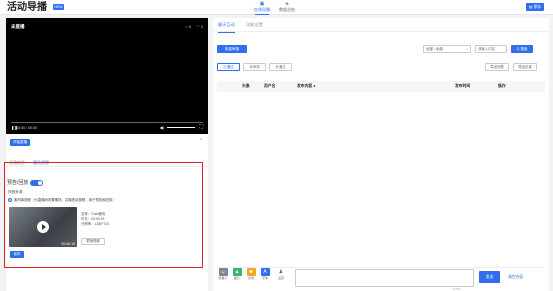 This screenshot has height=291, width=553. What do you see at coordinates (515, 277) in the screenshot?
I see `clear-content-link: 清空内容` at bounding box center [515, 277].